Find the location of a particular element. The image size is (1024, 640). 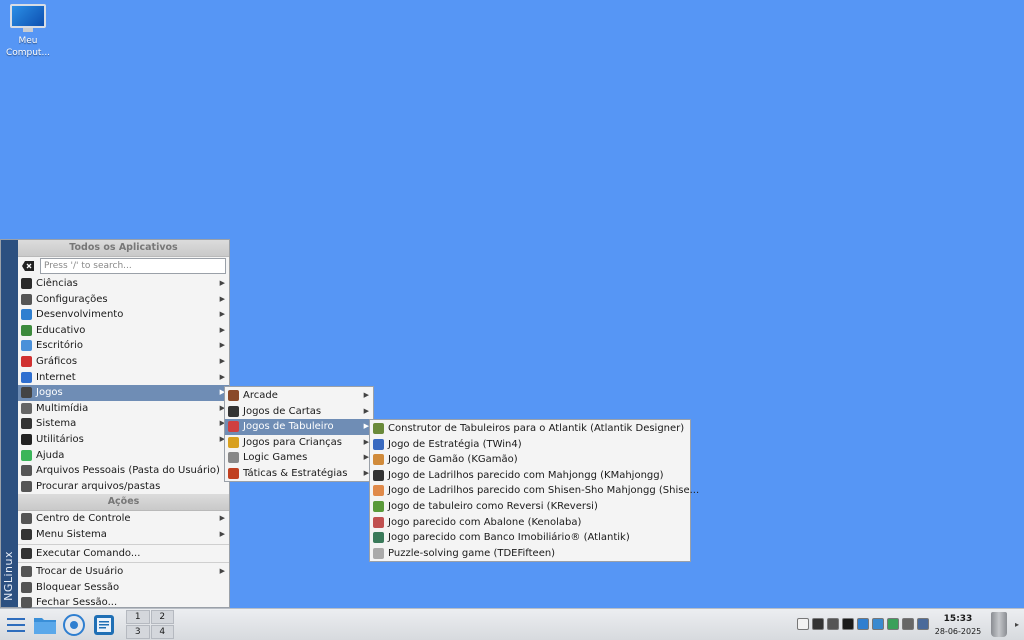

switch-user-icon is located at coordinates (26, 572).